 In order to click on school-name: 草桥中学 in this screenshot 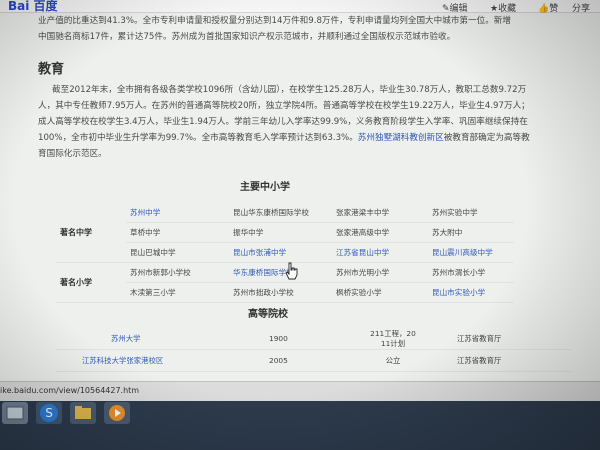, I will do `click(177, 232)`.